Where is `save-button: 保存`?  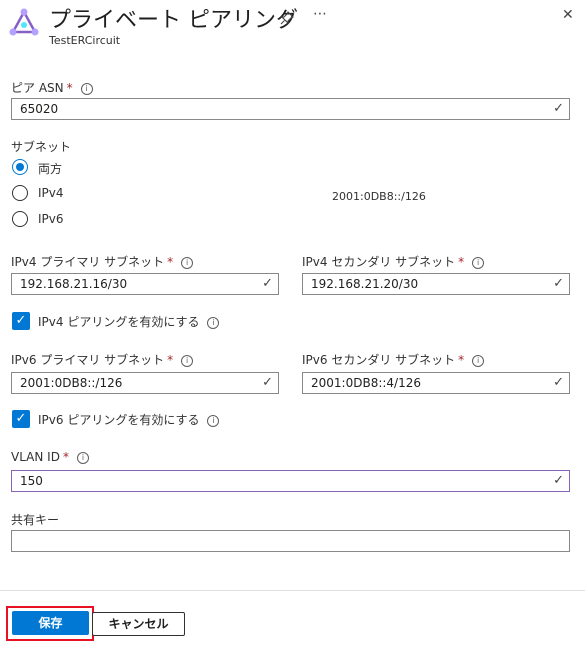 save-button: 保存 is located at coordinates (50, 623).